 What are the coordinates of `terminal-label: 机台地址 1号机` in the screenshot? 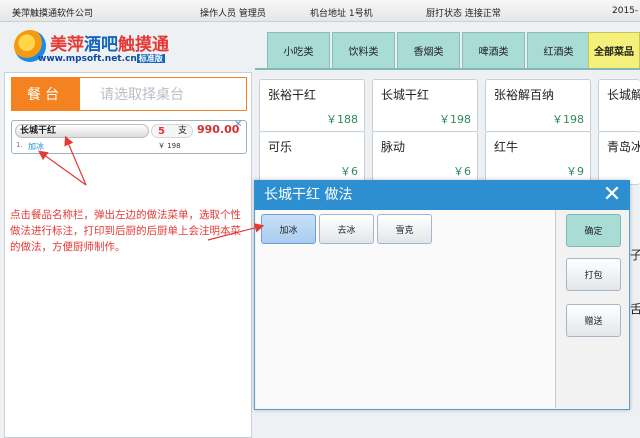 It's located at (341, 14).